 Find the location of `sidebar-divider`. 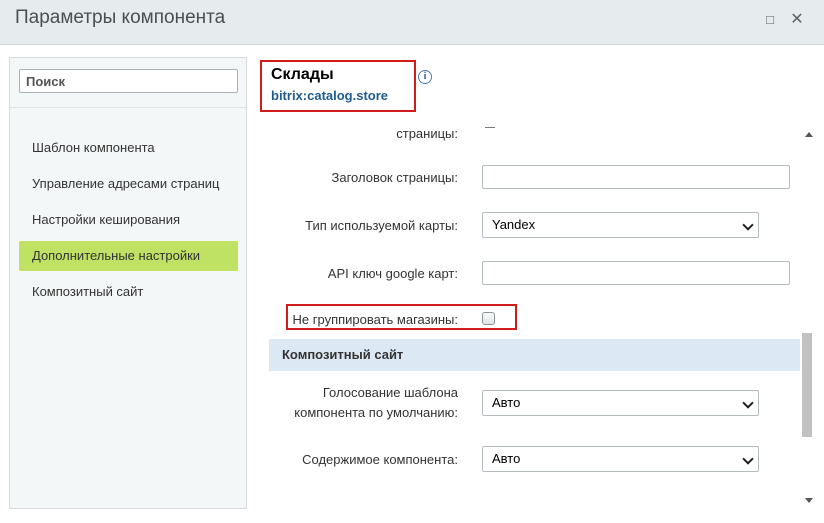

sidebar-divider is located at coordinates (128, 107).